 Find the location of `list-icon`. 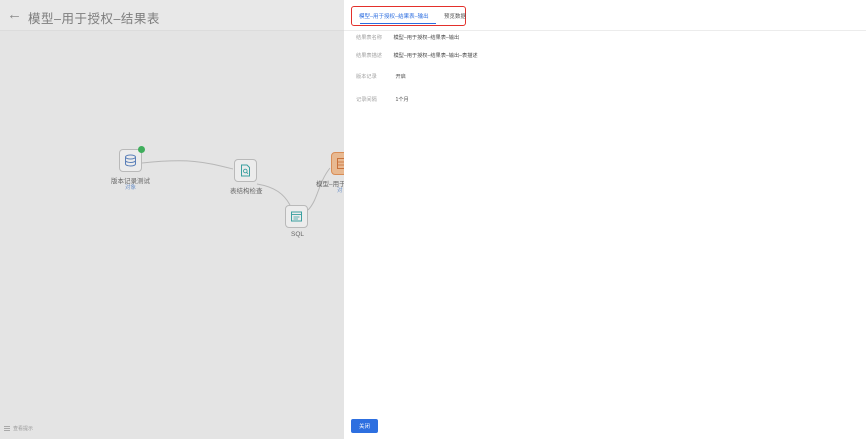

list-icon is located at coordinates (7, 428).